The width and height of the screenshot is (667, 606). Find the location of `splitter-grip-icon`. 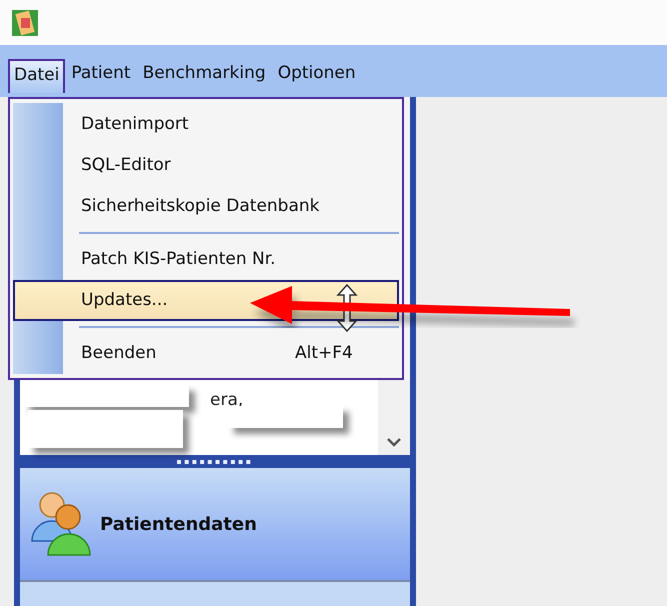

splitter-grip-icon is located at coordinates (215, 462).